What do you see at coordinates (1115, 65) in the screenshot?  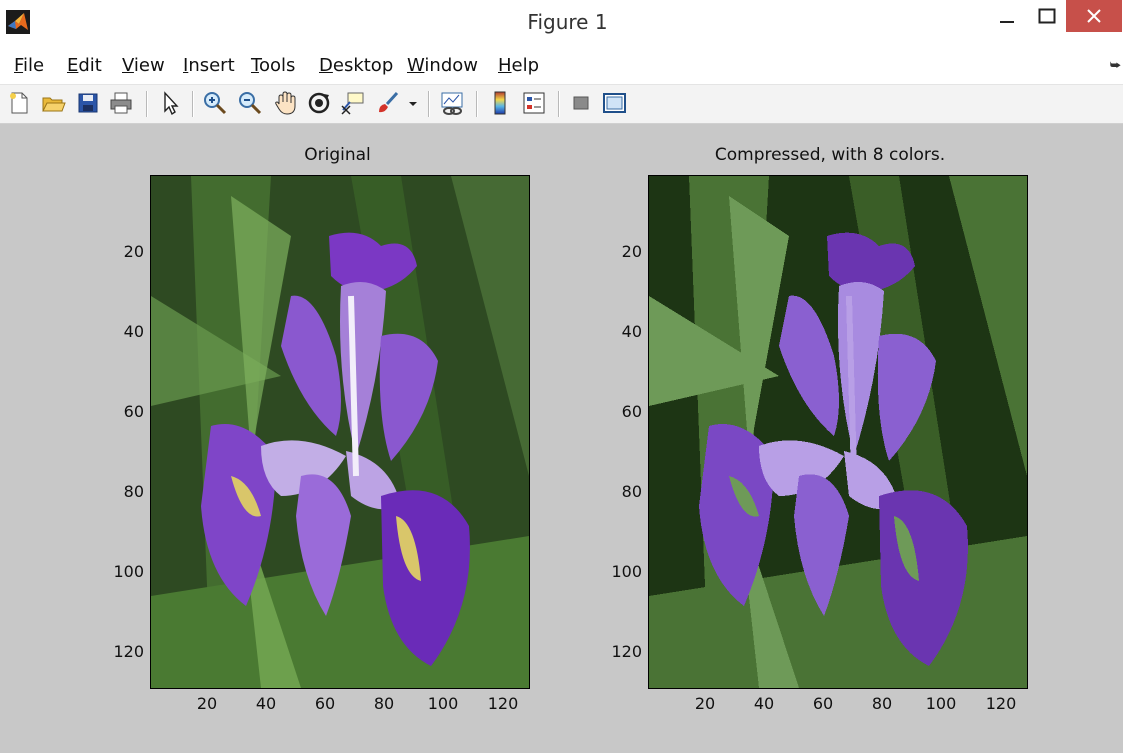 I see `menu-overflow-arrow-icon: ⮩` at bounding box center [1115, 65].